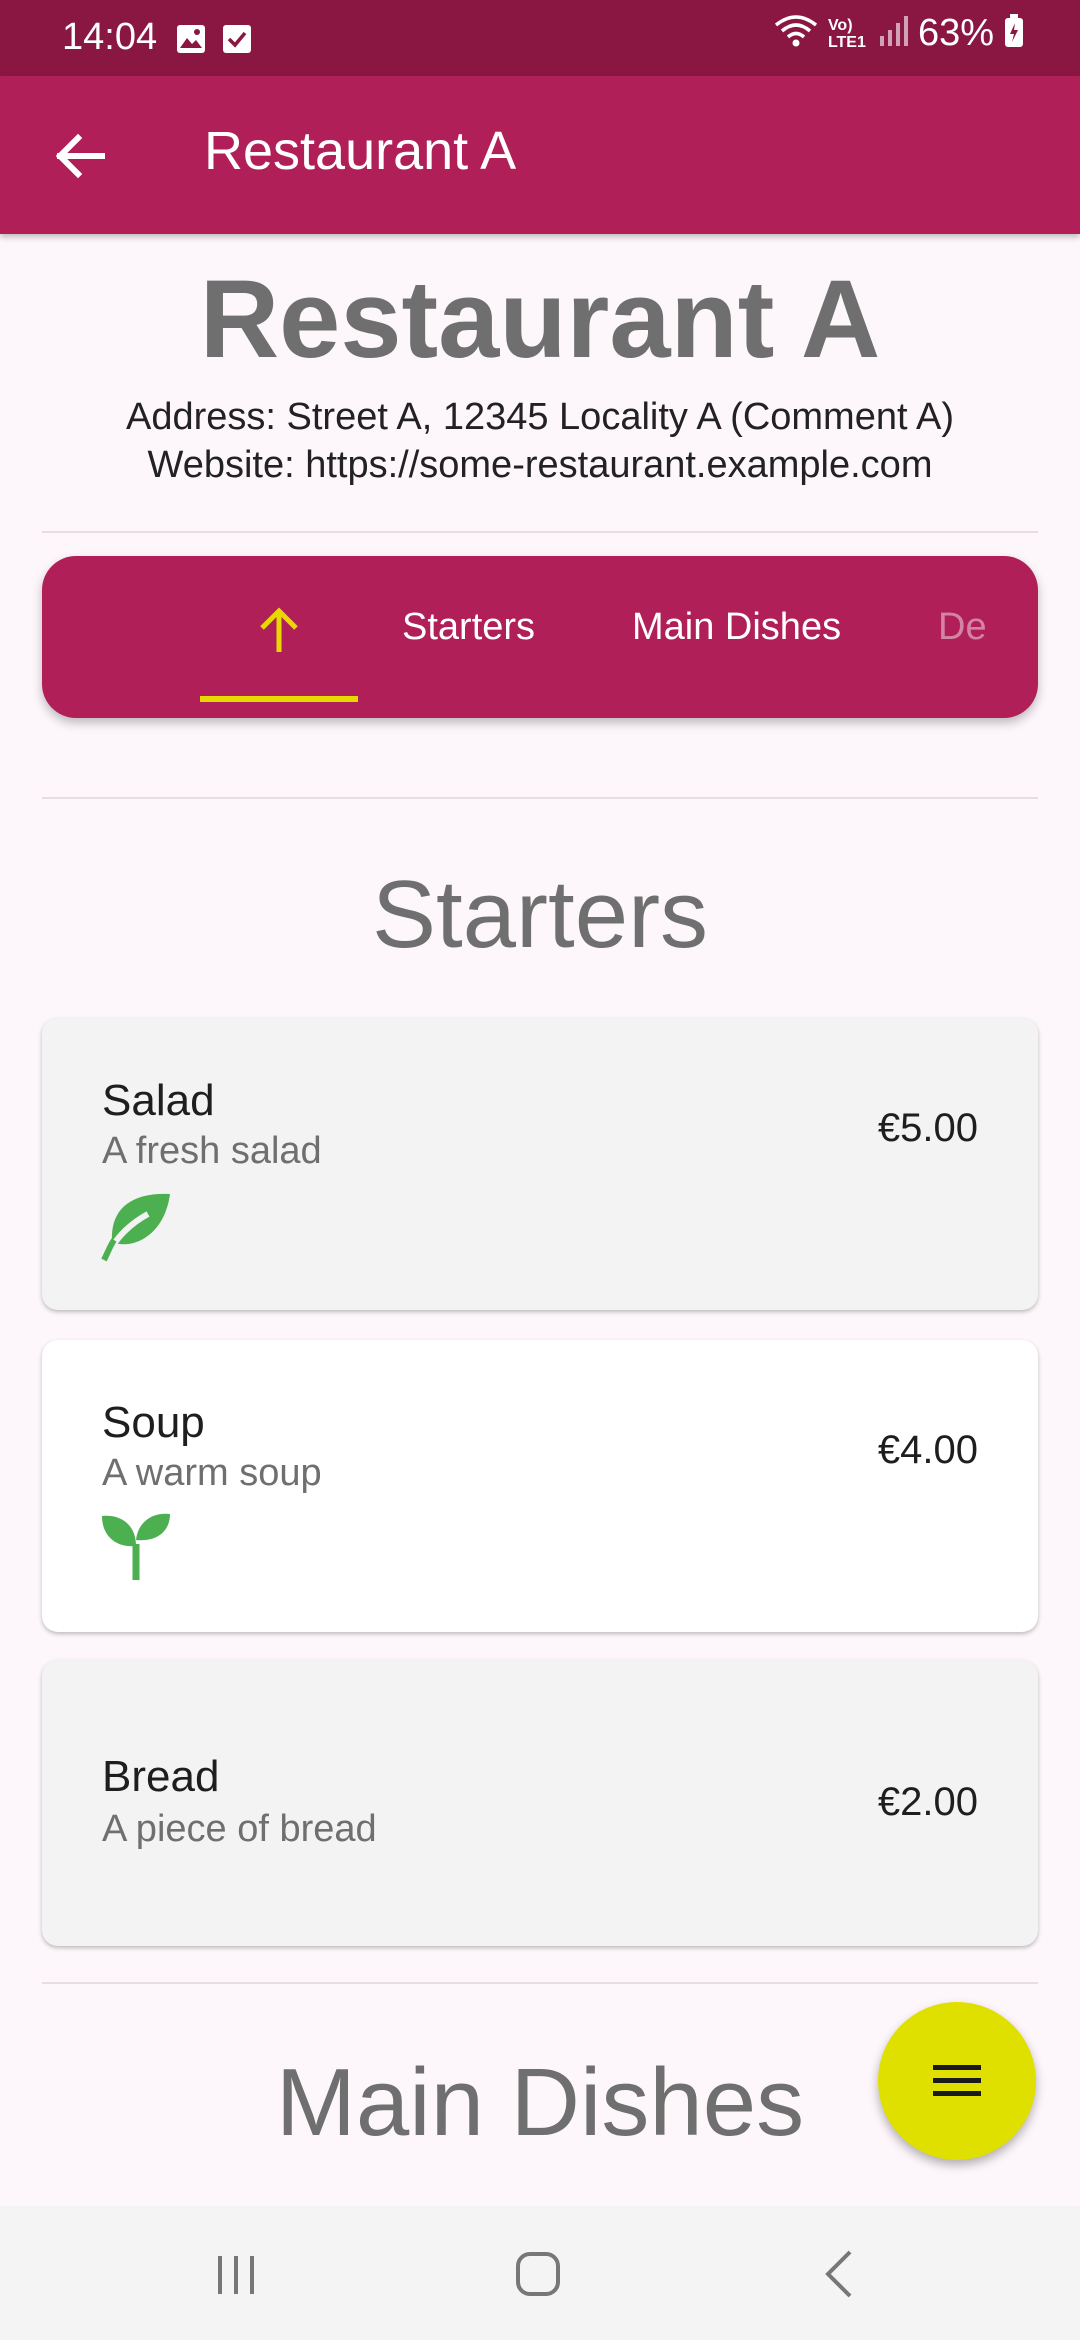 The image size is (1080, 2340). I want to click on battery-icon, so click(1014, 33).